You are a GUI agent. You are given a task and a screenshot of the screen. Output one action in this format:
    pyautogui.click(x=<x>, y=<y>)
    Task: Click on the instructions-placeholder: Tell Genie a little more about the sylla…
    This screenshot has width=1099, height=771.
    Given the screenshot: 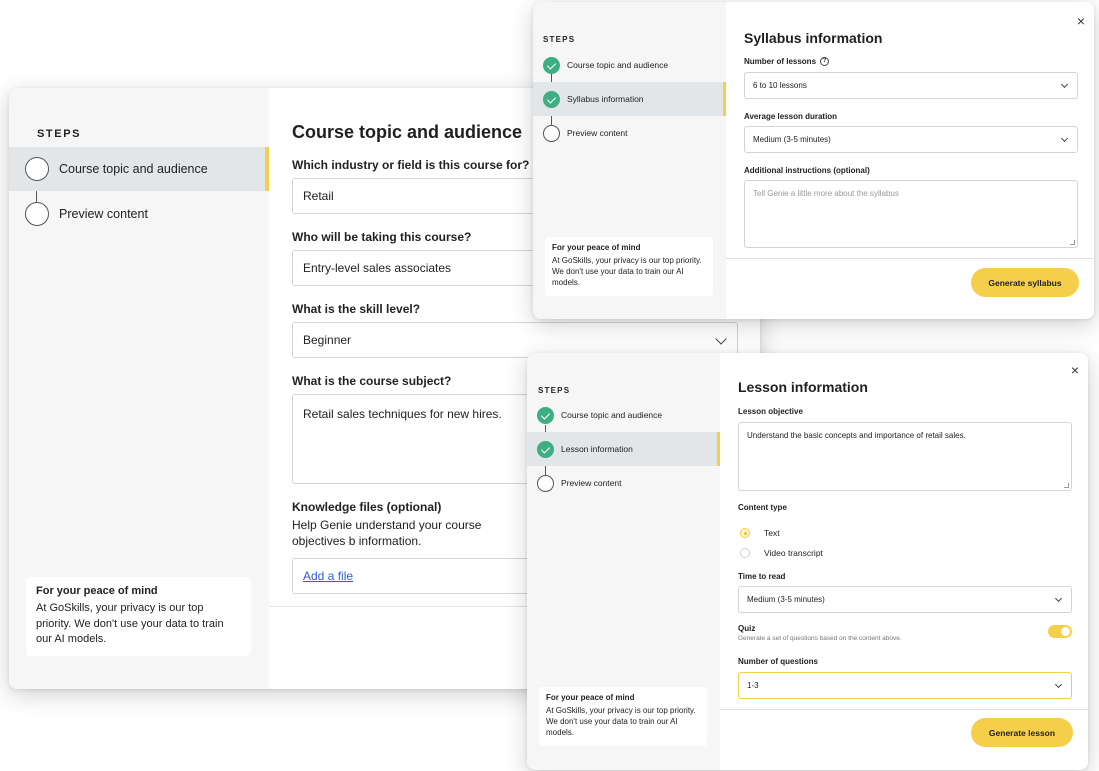 What is the action you would take?
    pyautogui.click(x=826, y=193)
    